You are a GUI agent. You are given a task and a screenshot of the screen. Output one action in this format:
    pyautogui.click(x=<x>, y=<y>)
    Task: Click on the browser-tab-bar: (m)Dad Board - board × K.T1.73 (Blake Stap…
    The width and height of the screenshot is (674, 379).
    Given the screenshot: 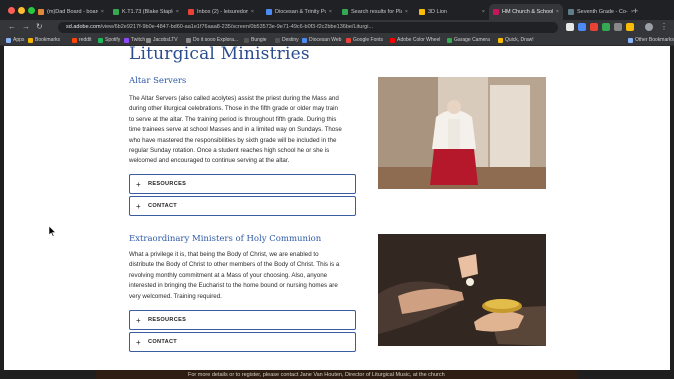 What is the action you would take?
    pyautogui.click(x=337, y=10)
    